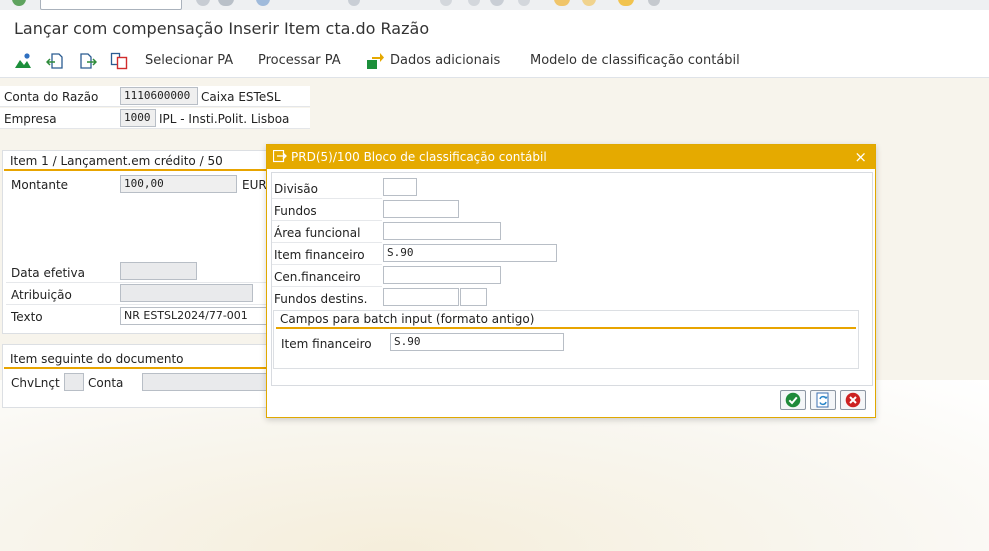  What do you see at coordinates (205, 382) in the screenshot?
I see `conta-next-field` at bounding box center [205, 382].